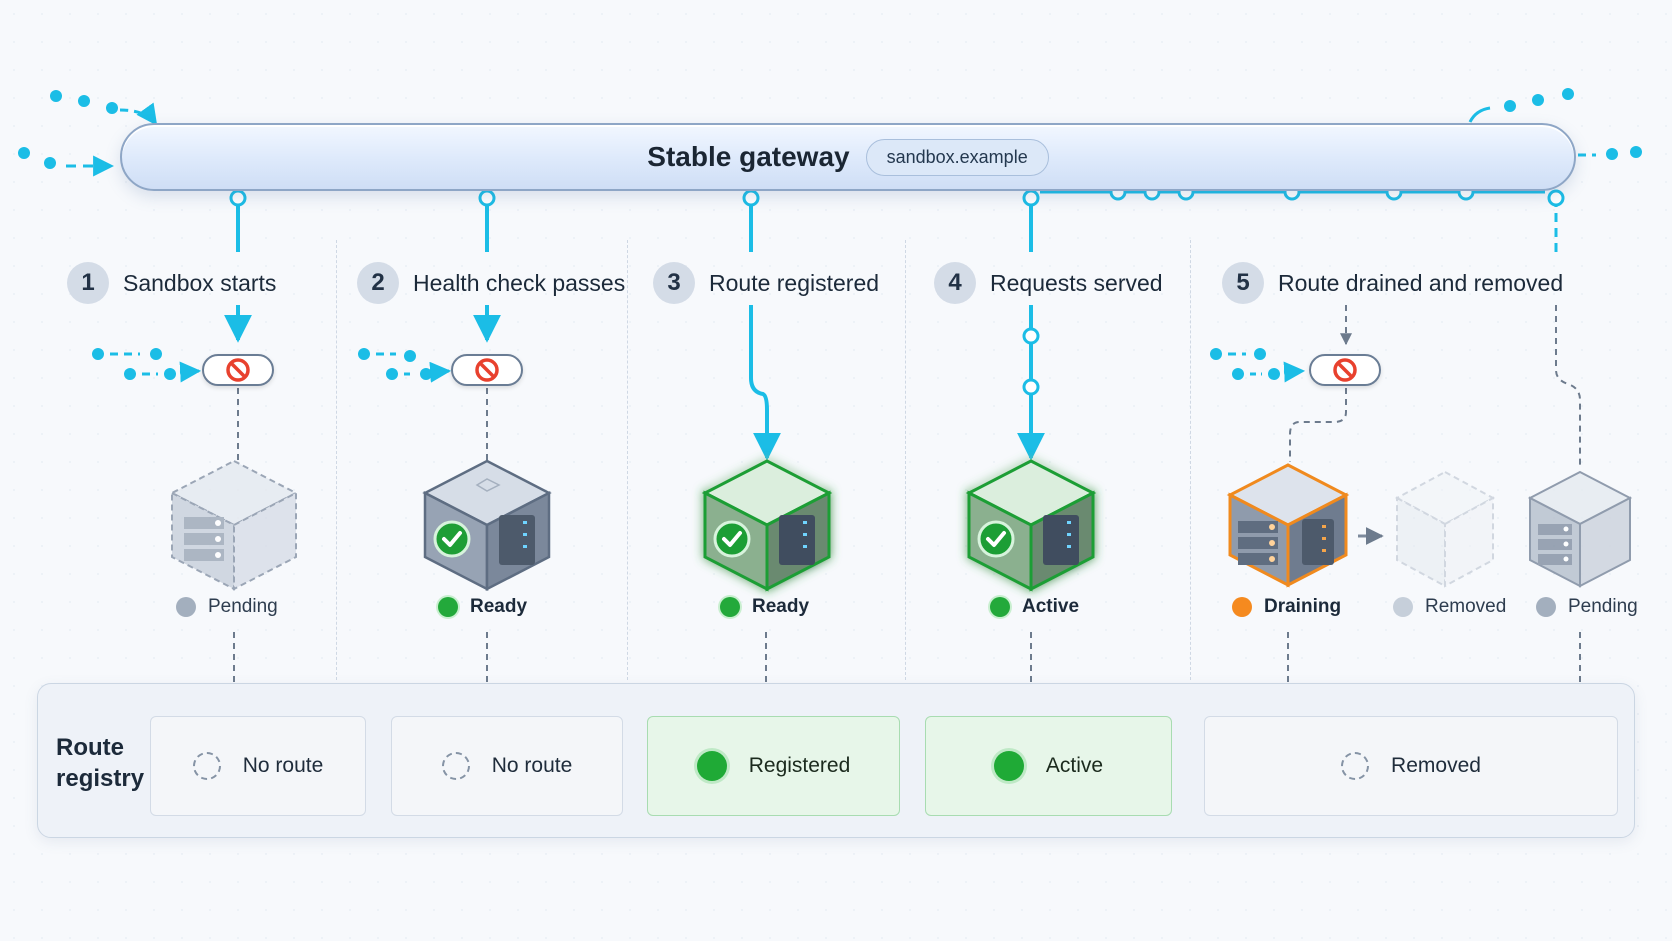  Describe the element at coordinates (200, 282) in the screenshot. I see `step-label: Sandbox starts` at that location.